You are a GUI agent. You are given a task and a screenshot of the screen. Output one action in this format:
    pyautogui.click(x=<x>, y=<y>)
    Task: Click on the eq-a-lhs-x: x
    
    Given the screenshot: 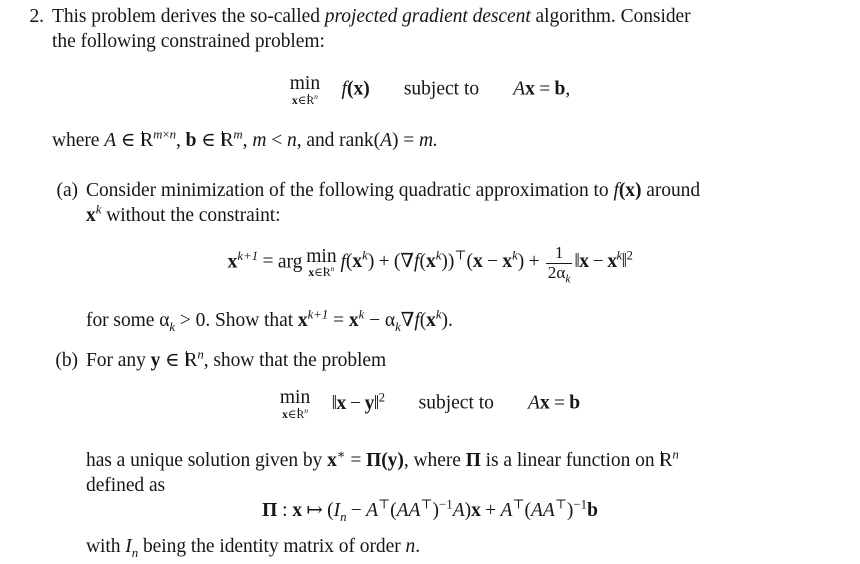 What is the action you would take?
    pyautogui.click(x=232, y=262)
    